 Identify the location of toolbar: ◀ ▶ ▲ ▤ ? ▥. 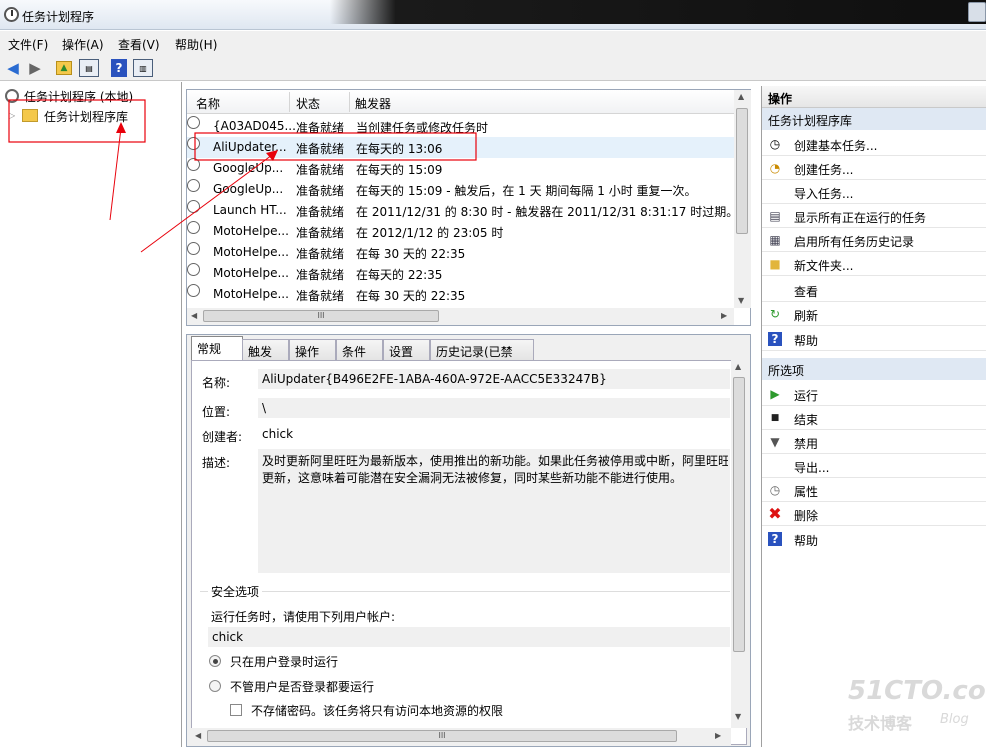
(493, 68).